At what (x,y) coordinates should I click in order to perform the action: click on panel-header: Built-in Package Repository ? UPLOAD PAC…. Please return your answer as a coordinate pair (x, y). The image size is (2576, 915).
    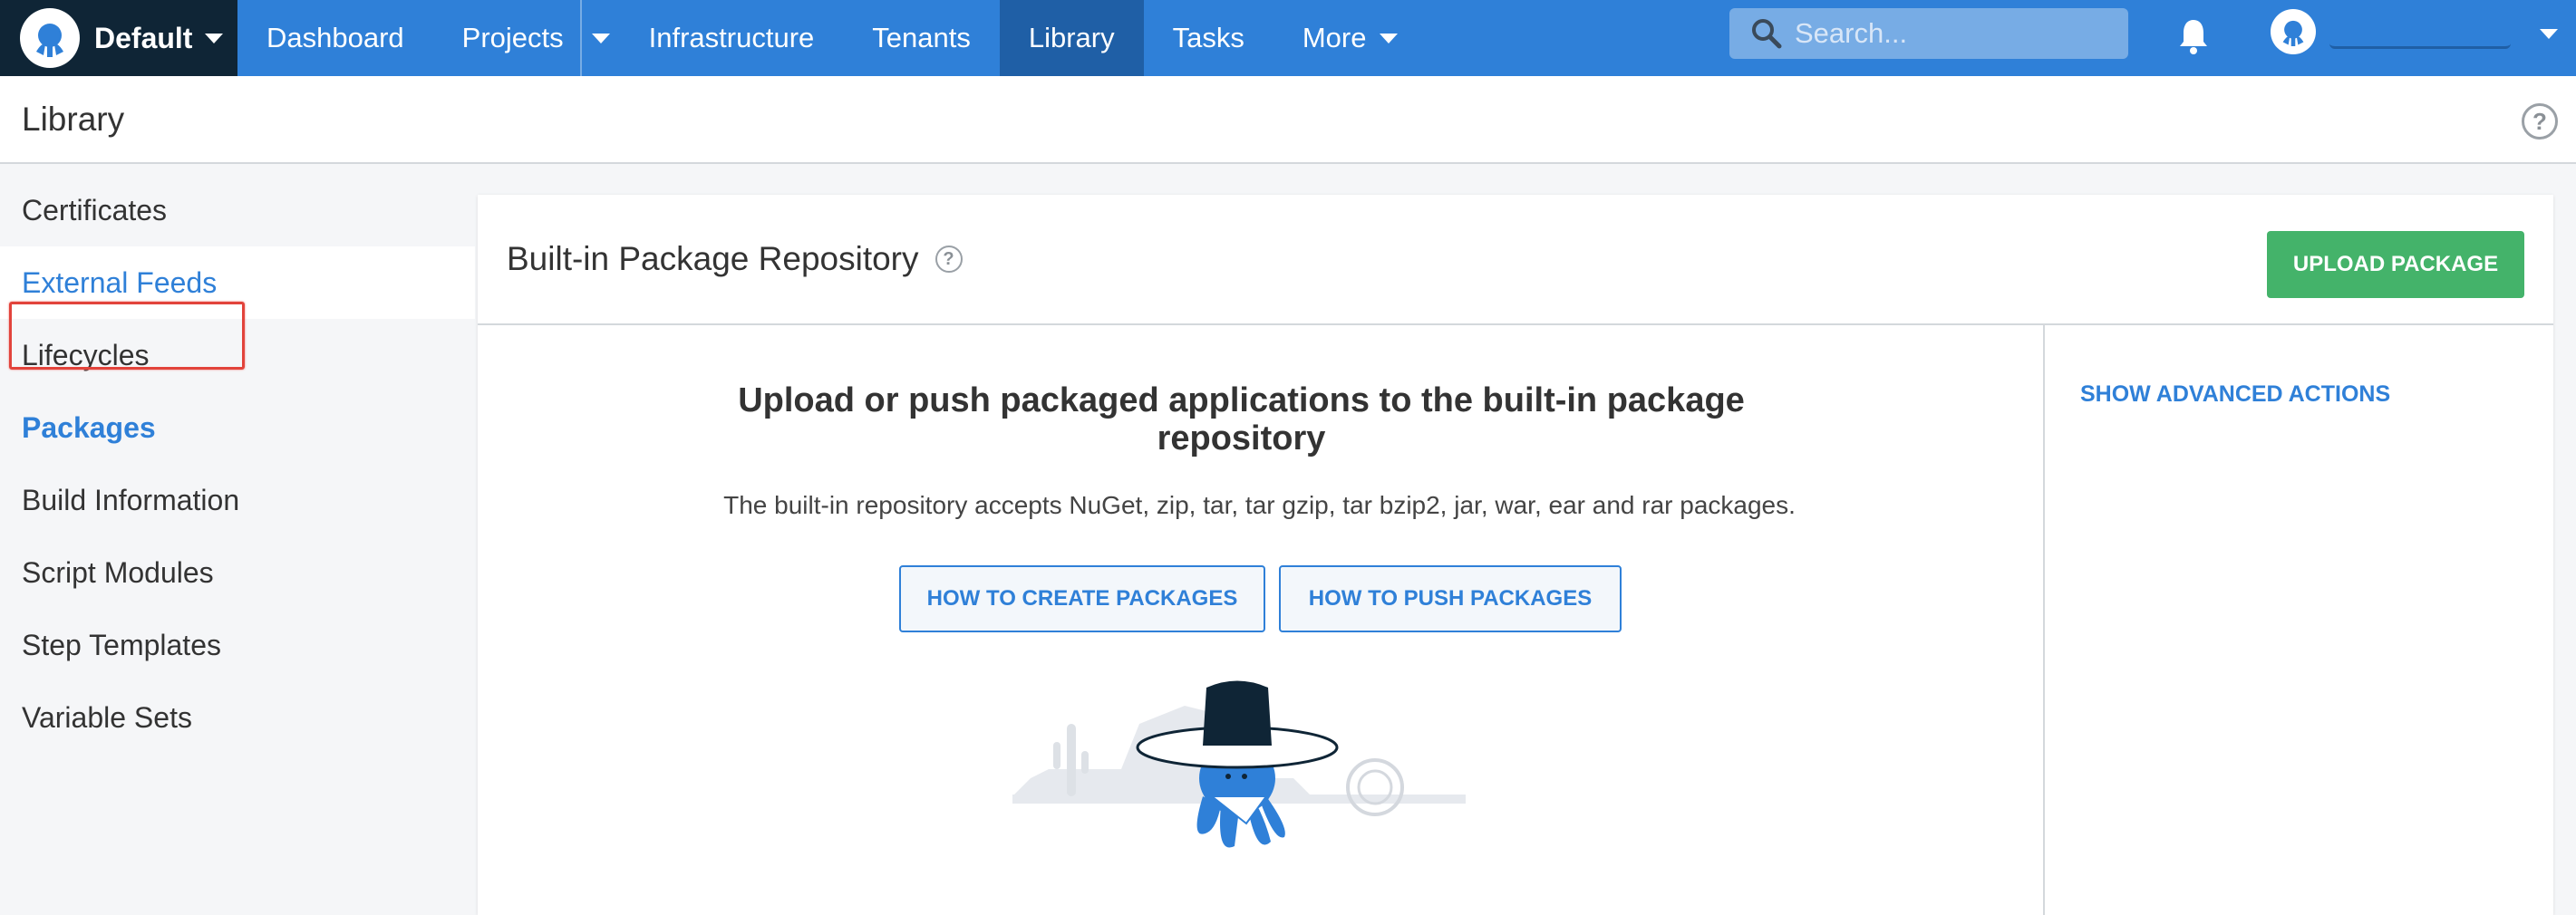
    Looking at the image, I should click on (1515, 260).